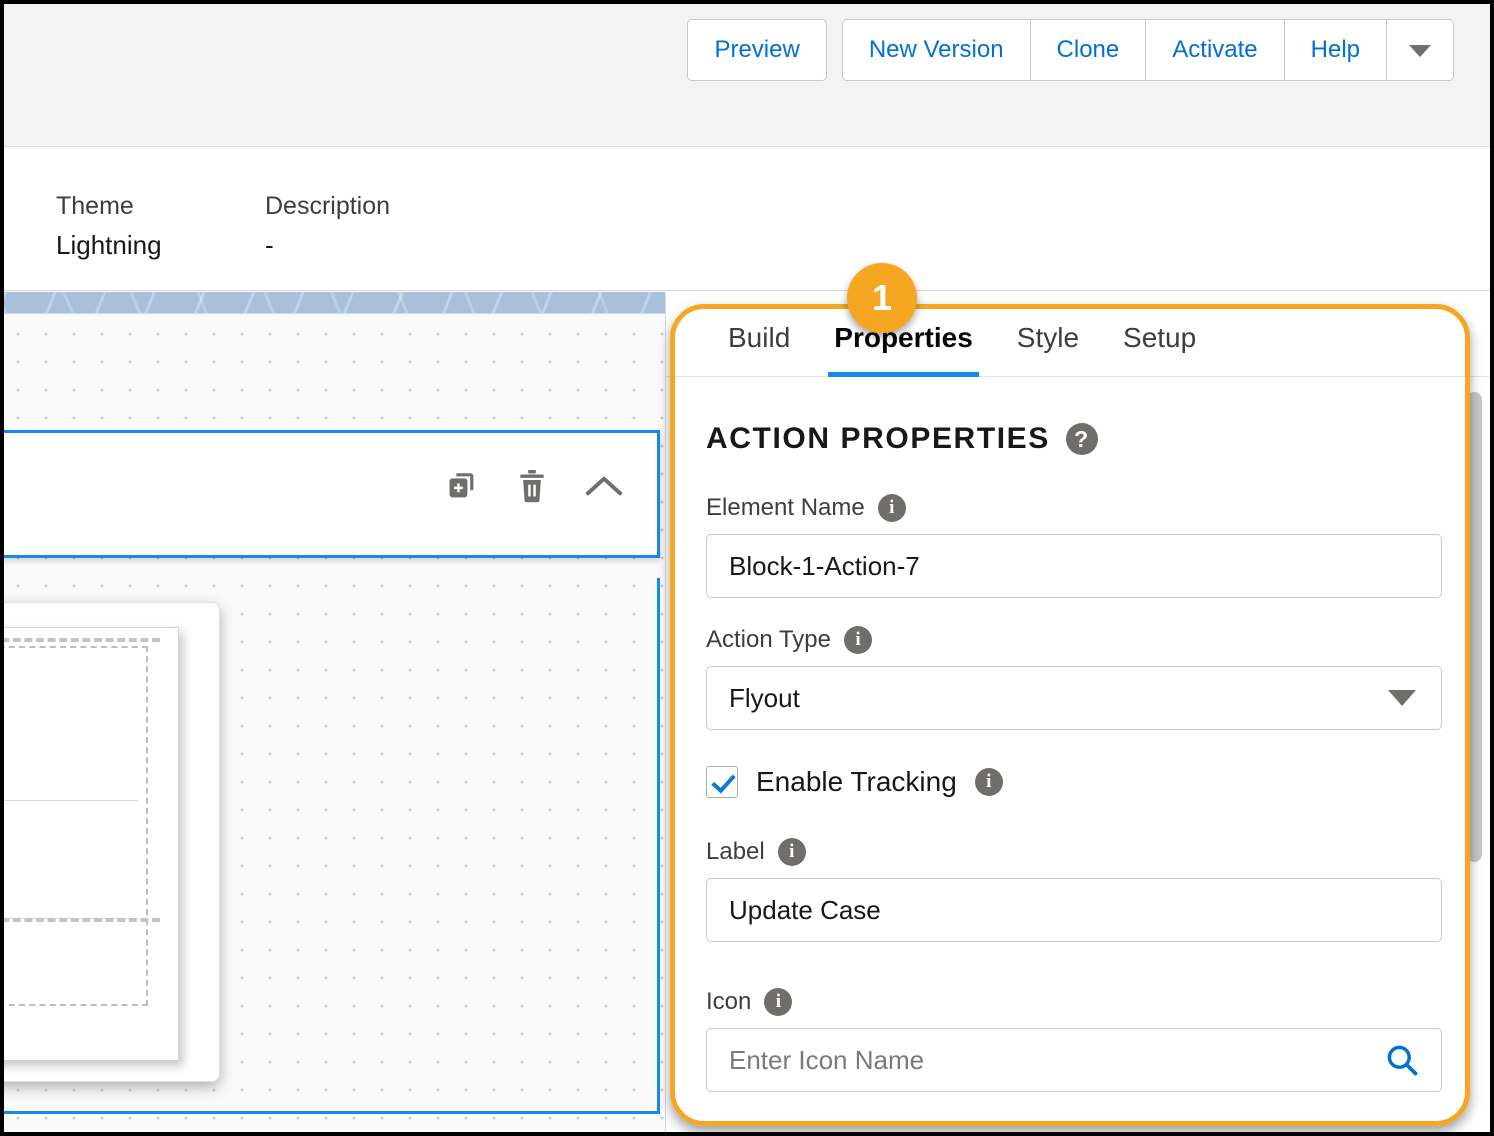  What do you see at coordinates (109, 245) in the screenshot?
I see `theme-value: Lightning` at bounding box center [109, 245].